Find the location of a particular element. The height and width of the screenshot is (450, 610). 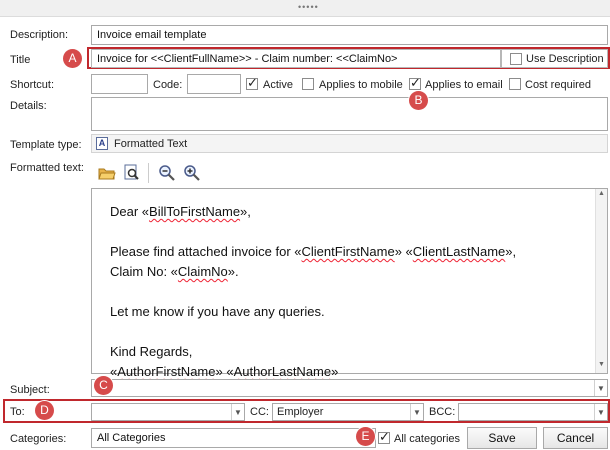

code-input is located at coordinates (214, 84).